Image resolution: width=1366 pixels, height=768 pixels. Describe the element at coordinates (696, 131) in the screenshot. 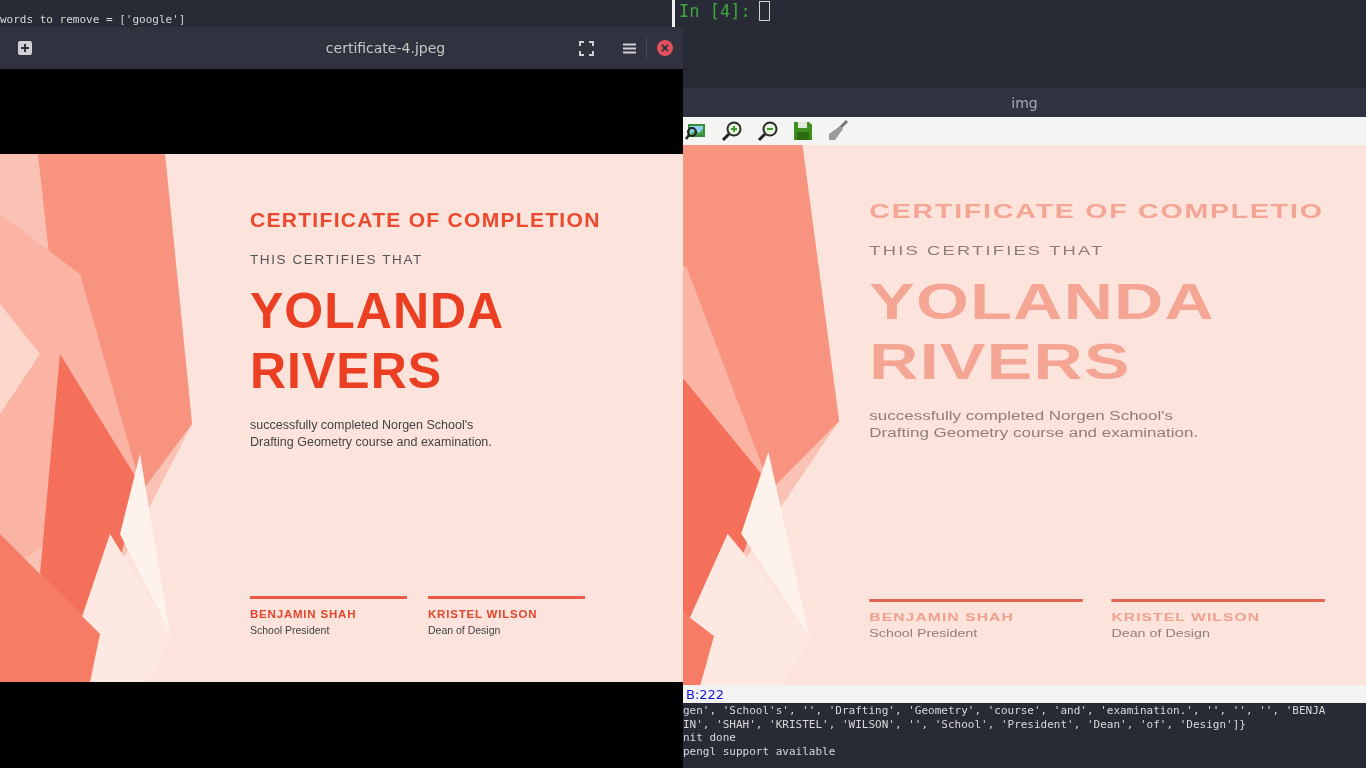

I see `fit-image-icon` at that location.